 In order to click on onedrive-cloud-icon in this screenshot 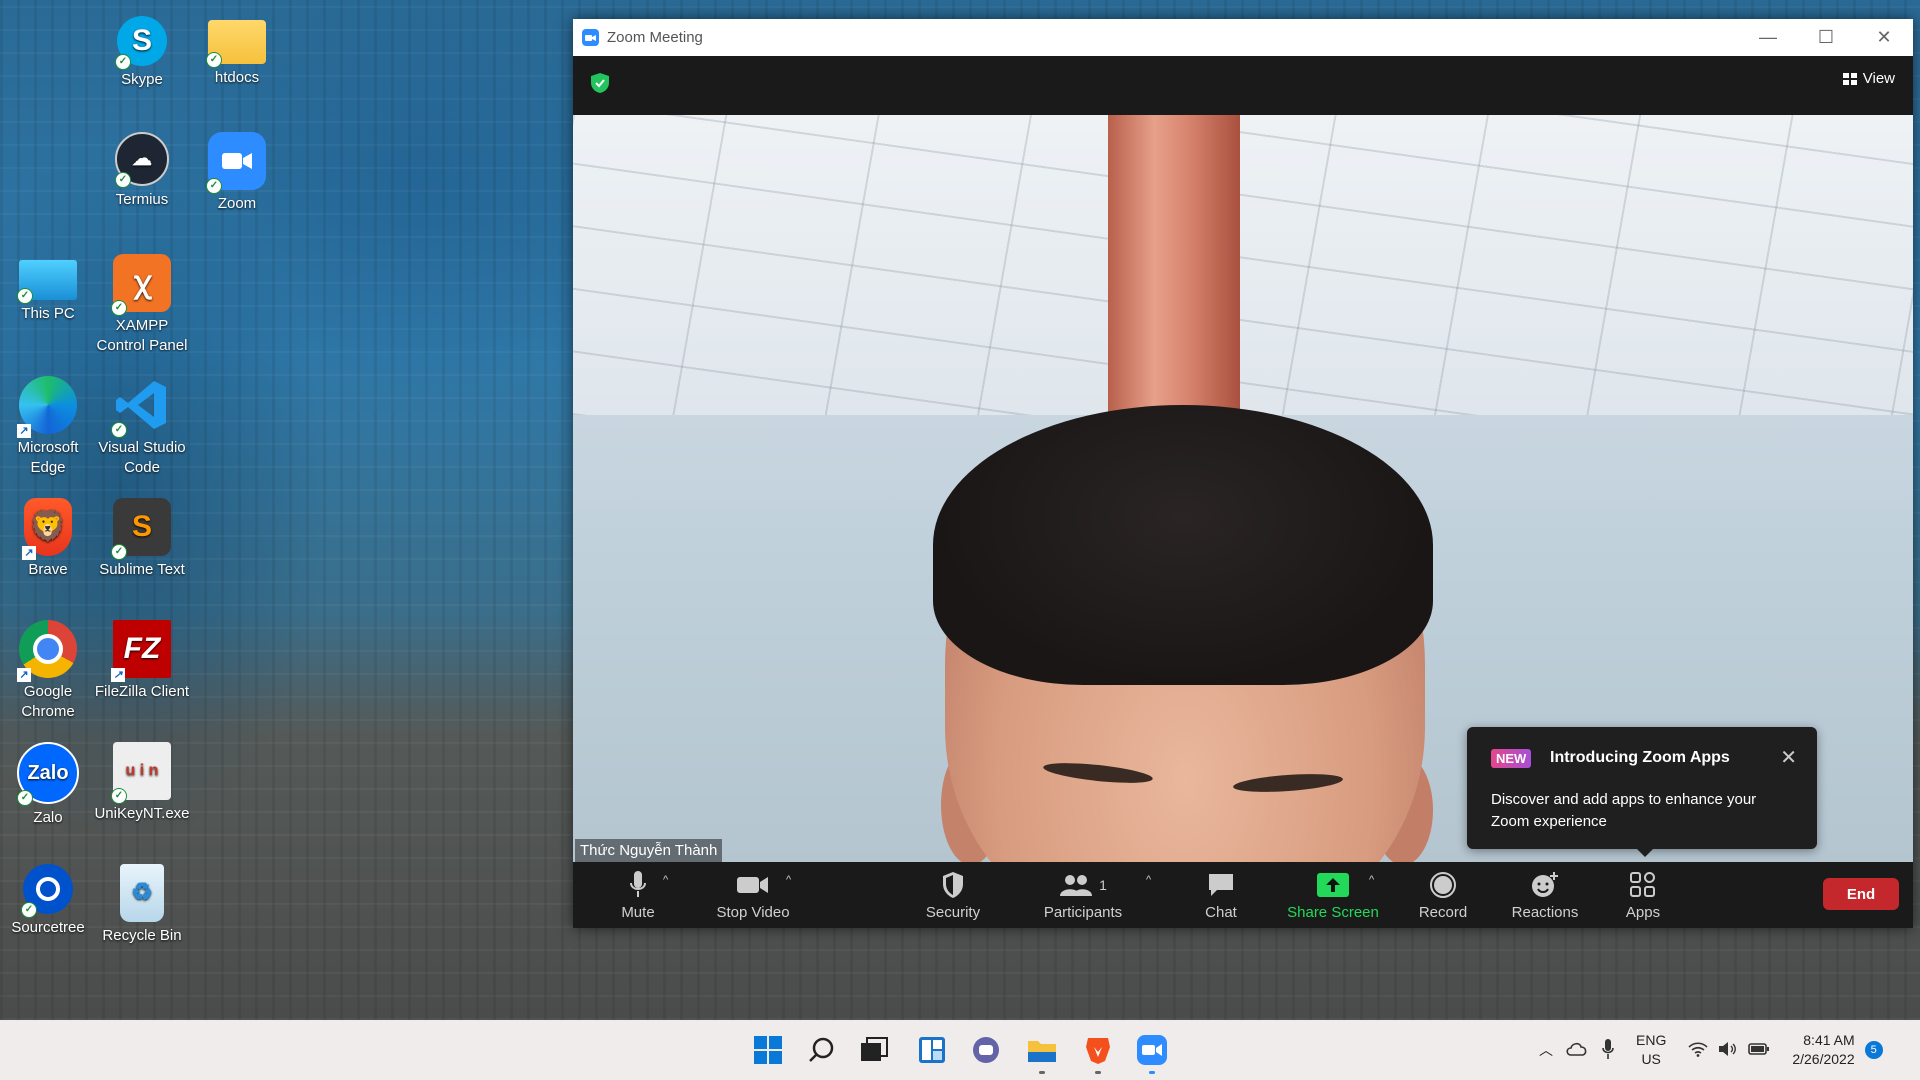, I will do `click(1577, 1050)`.